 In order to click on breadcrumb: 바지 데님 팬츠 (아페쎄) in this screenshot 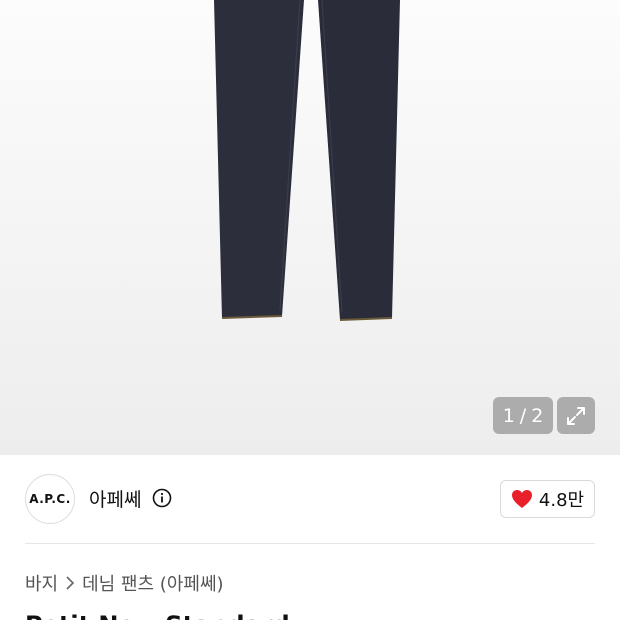, I will do `click(124, 583)`.